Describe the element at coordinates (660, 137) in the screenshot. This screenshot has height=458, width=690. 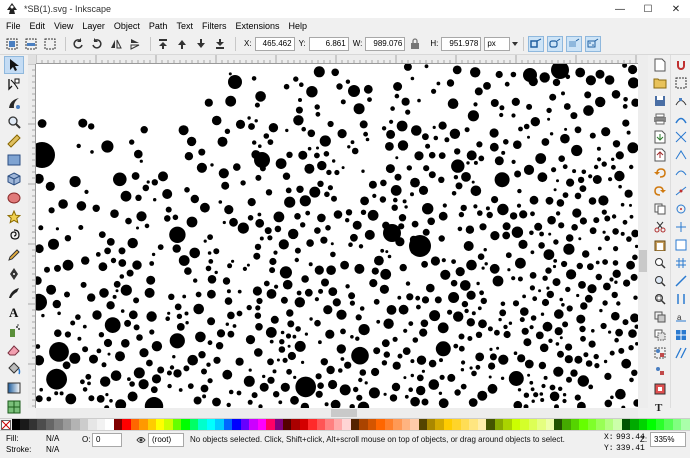
I see `import-button` at that location.